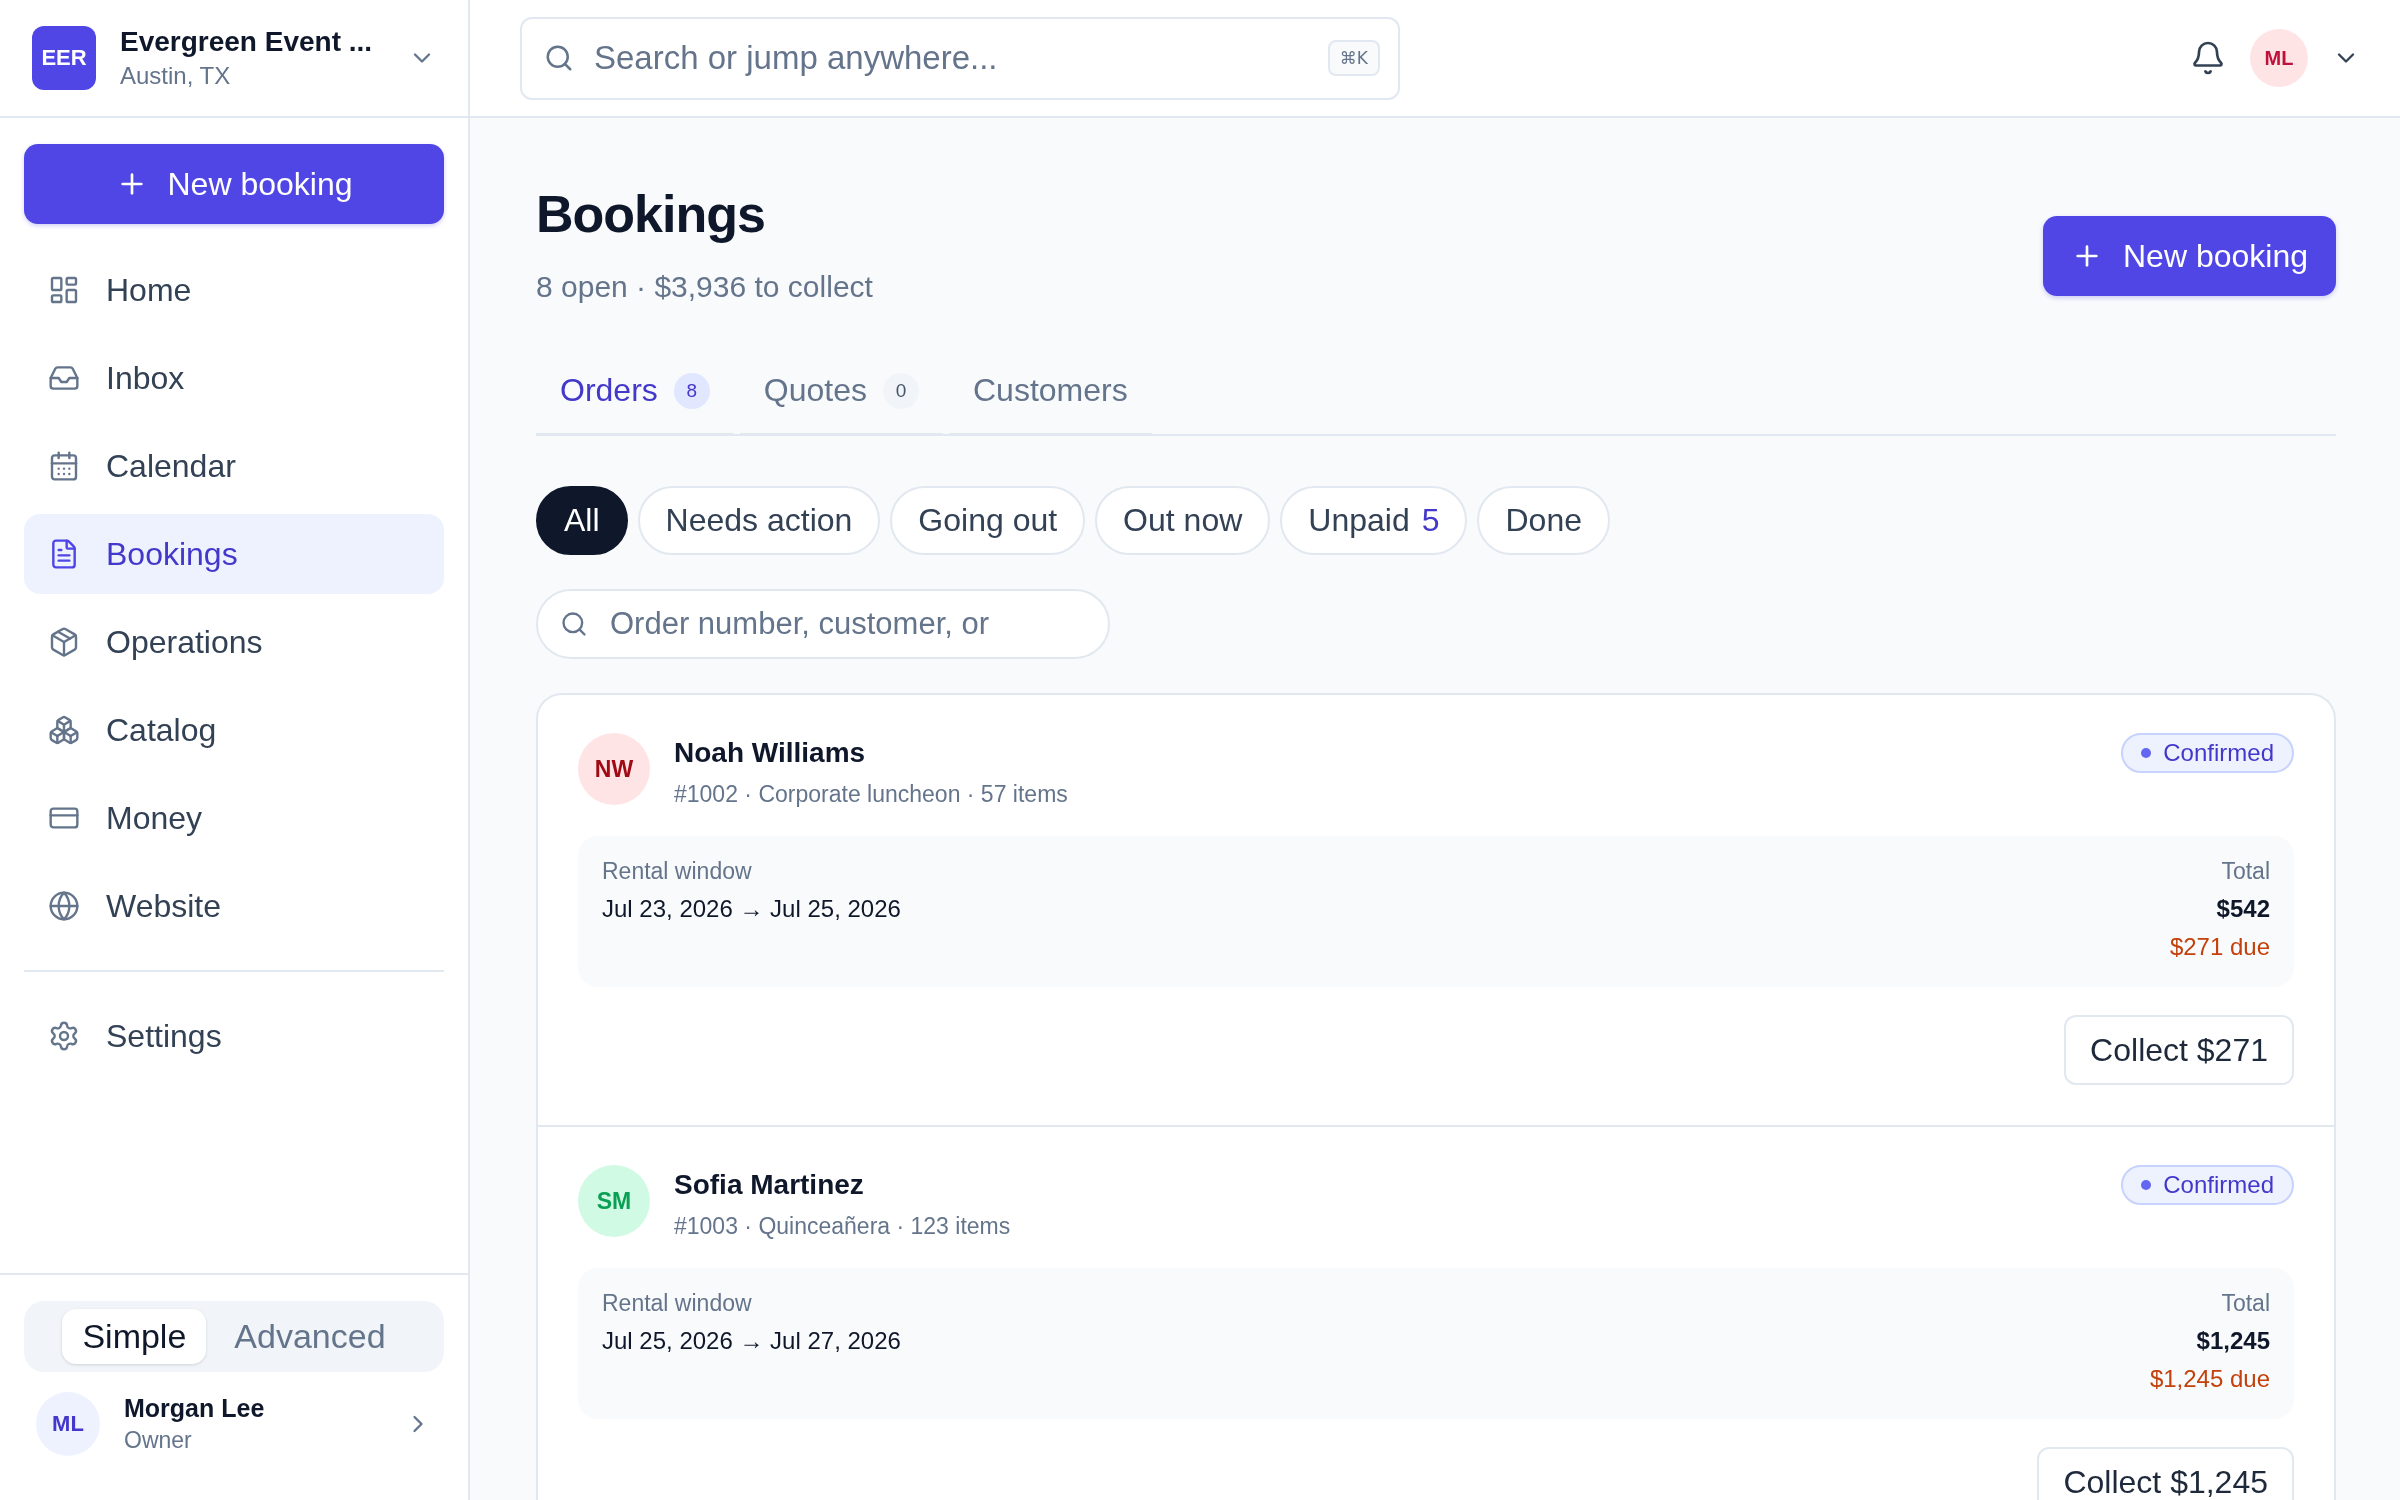  Describe the element at coordinates (704, 286) in the screenshot. I see `page-subtitle: 8 open · $3,936 to collect` at that location.